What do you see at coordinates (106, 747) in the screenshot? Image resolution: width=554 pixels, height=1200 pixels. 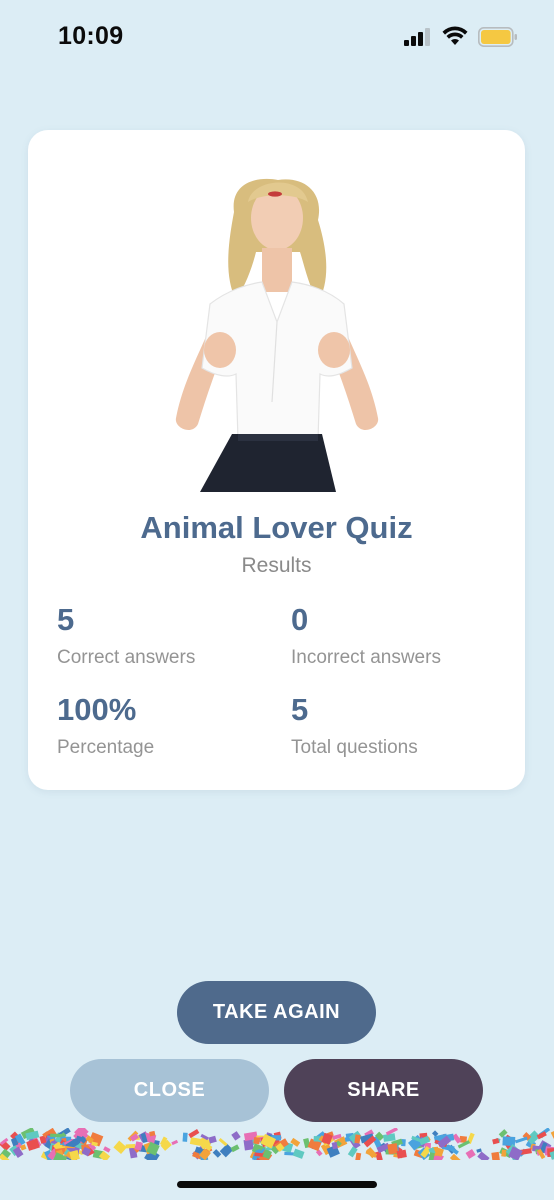 I see `stat-label: Percentage` at bounding box center [106, 747].